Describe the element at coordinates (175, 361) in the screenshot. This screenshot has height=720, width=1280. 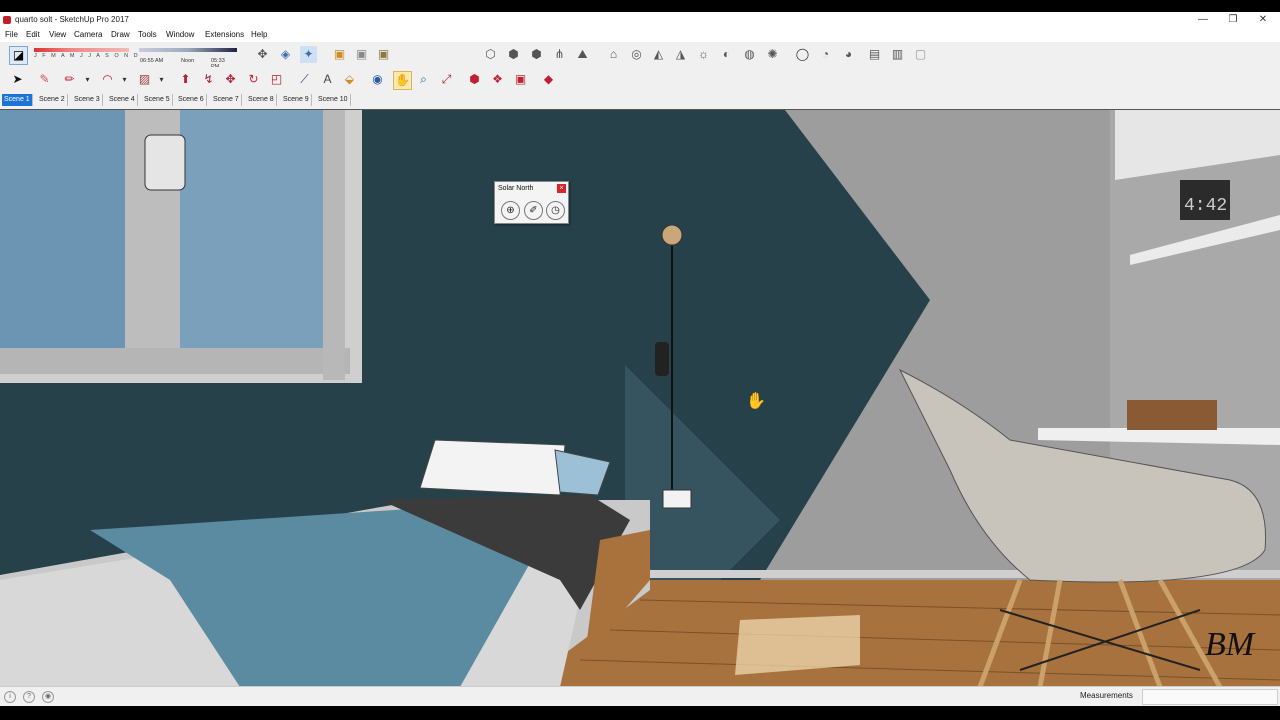
I see `window-sill` at that location.